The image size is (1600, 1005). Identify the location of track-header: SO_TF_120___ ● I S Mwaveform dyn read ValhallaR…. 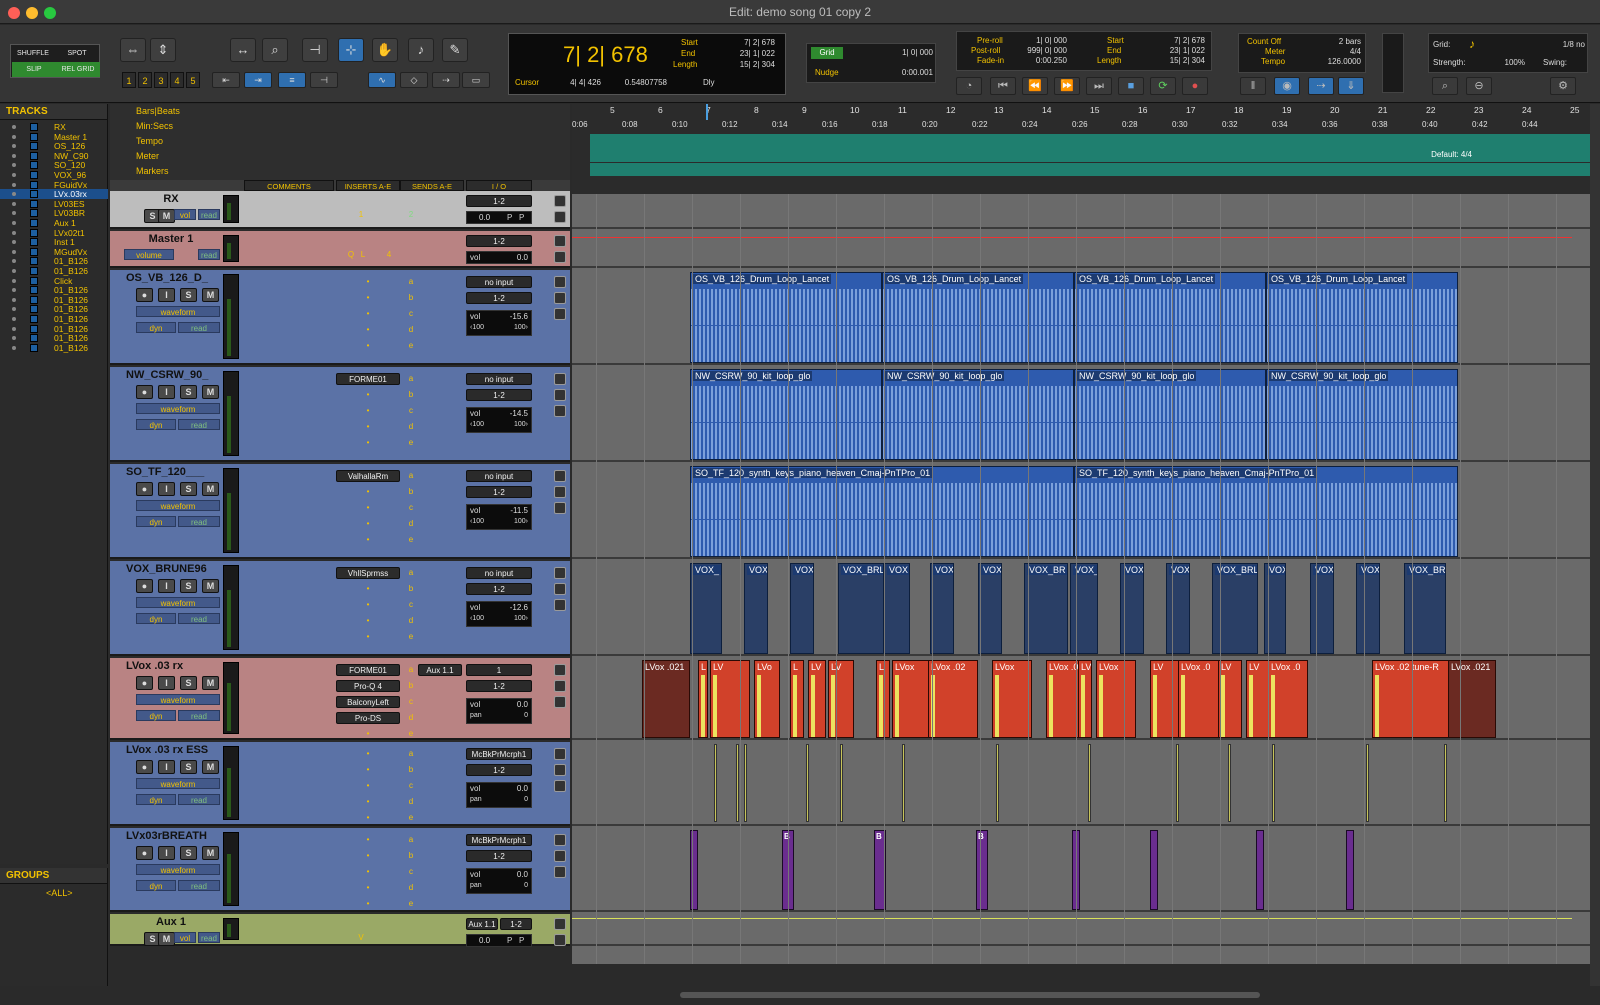
(340, 511).